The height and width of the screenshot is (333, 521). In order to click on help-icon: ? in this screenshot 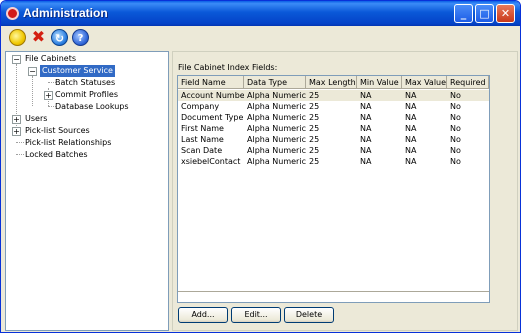, I will do `click(80, 37)`.